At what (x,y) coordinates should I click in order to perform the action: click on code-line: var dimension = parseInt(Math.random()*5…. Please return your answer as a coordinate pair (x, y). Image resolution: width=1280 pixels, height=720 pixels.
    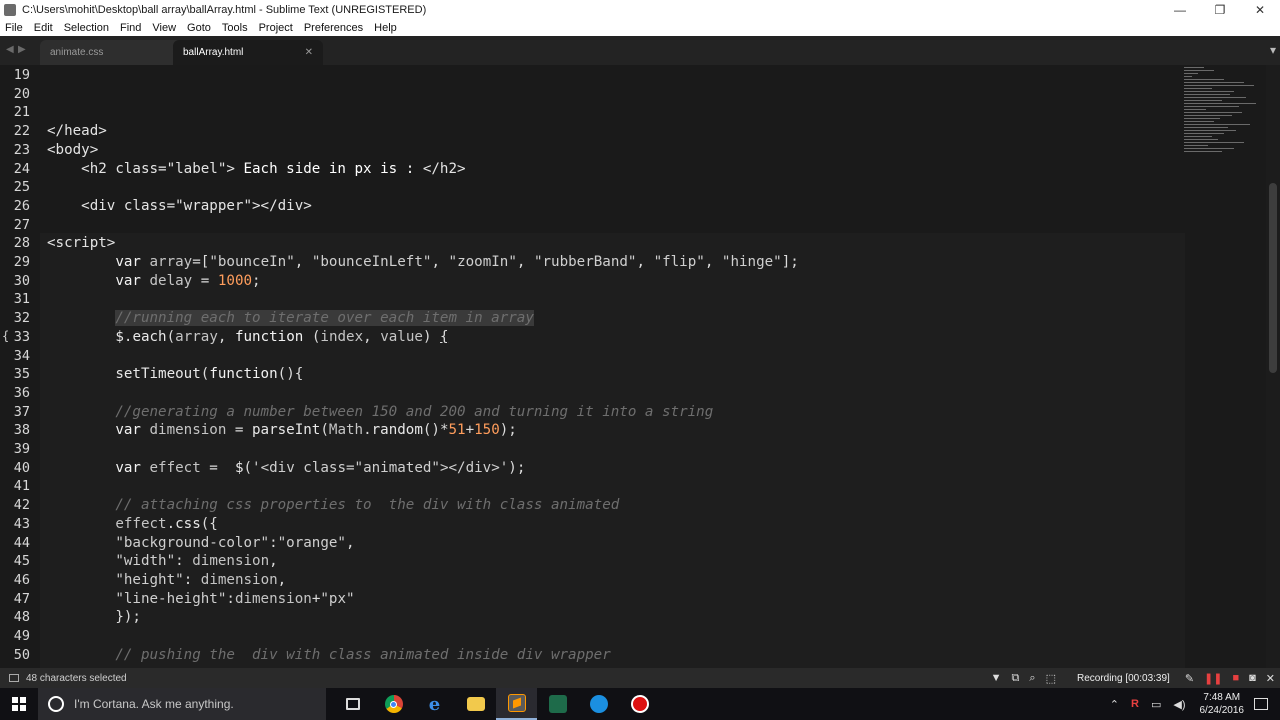
    Looking at the image, I should click on (612, 430).